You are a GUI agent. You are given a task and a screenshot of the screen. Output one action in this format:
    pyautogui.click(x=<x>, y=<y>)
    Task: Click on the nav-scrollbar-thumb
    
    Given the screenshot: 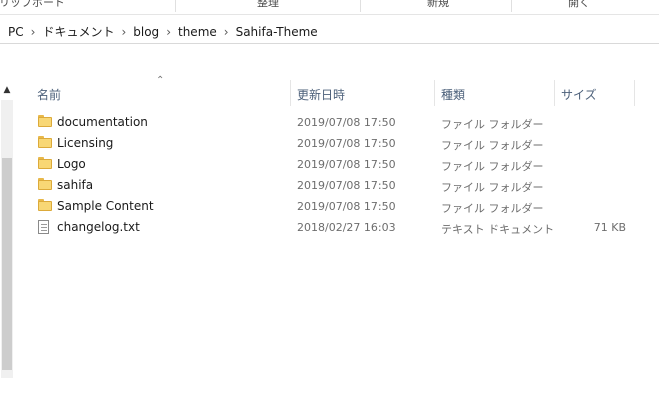 What is the action you would take?
    pyautogui.click(x=7, y=264)
    